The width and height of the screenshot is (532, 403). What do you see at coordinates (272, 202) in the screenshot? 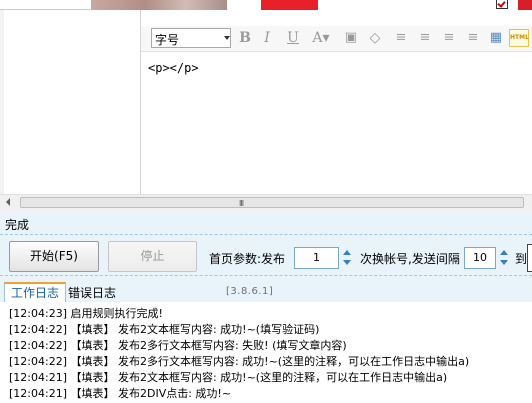
I see `scrollbar-thumb` at bounding box center [272, 202].